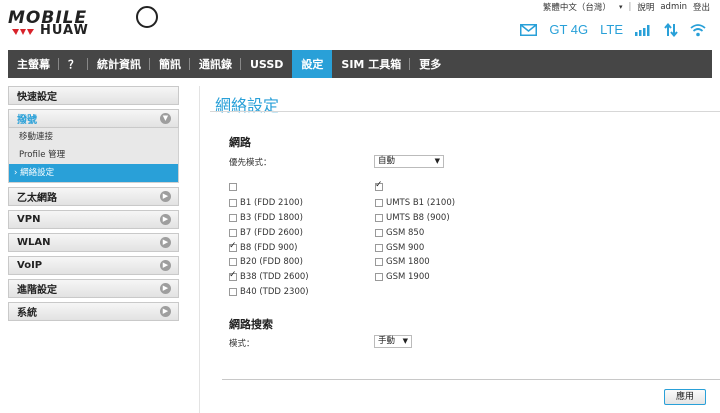  What do you see at coordinates (251, 324) in the screenshot?
I see `network-search-section-title: 網路搜索` at bounding box center [251, 324].